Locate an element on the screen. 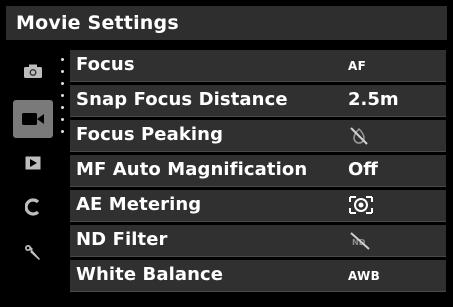  peaking-off-icon is located at coordinates (359, 136).